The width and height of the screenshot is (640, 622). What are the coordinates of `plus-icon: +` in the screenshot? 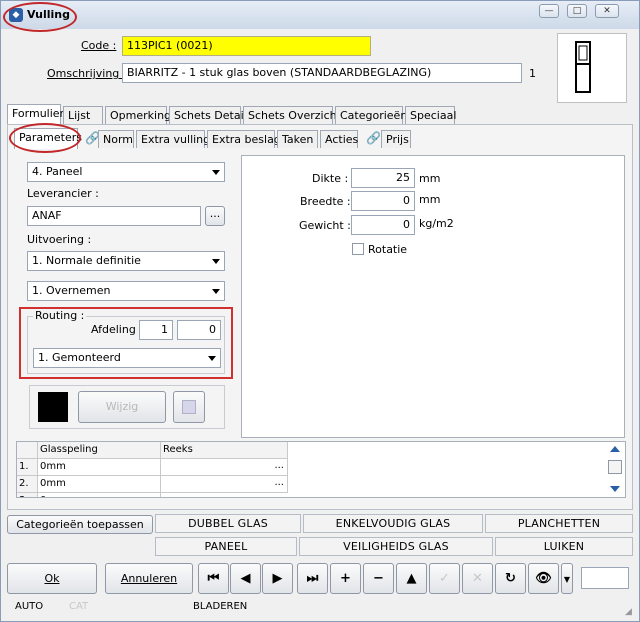 It's located at (345, 578).